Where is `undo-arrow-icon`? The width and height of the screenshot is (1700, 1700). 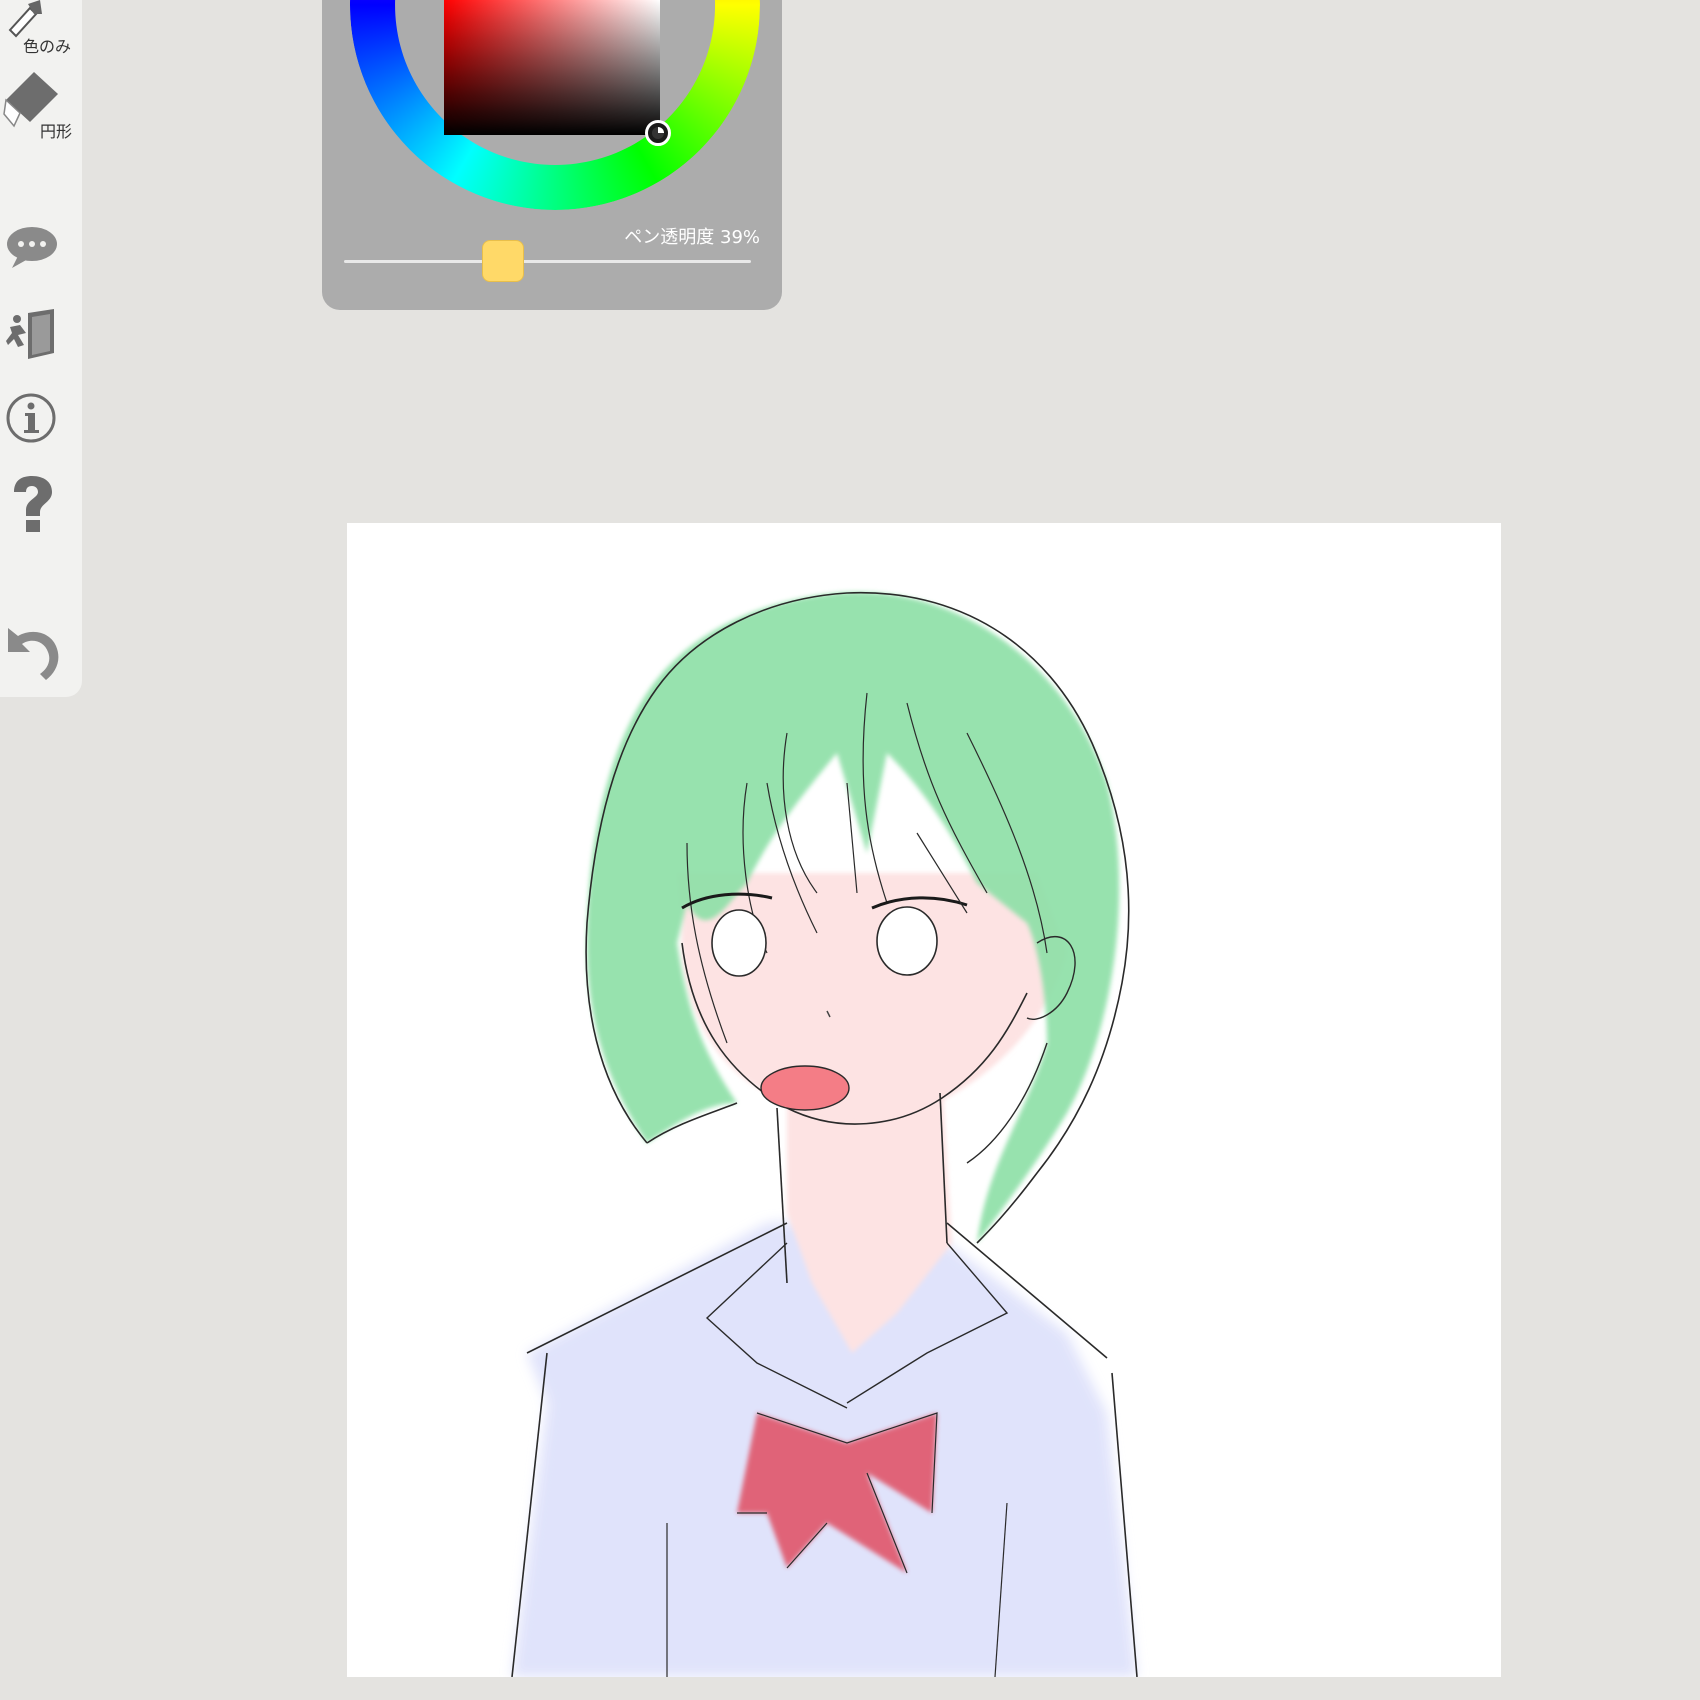
undo-arrow-icon is located at coordinates (33, 654).